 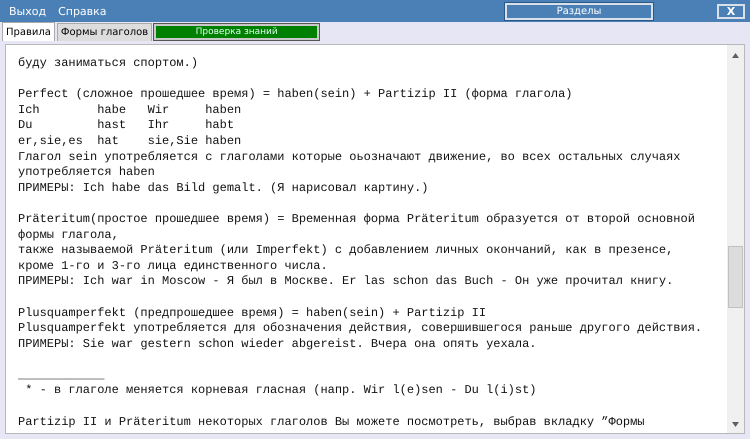 I want to click on text-line: Plusquamperfekt употребляется для обозначения действия, совершившегося раньше другого действия., so click(x=361, y=329).